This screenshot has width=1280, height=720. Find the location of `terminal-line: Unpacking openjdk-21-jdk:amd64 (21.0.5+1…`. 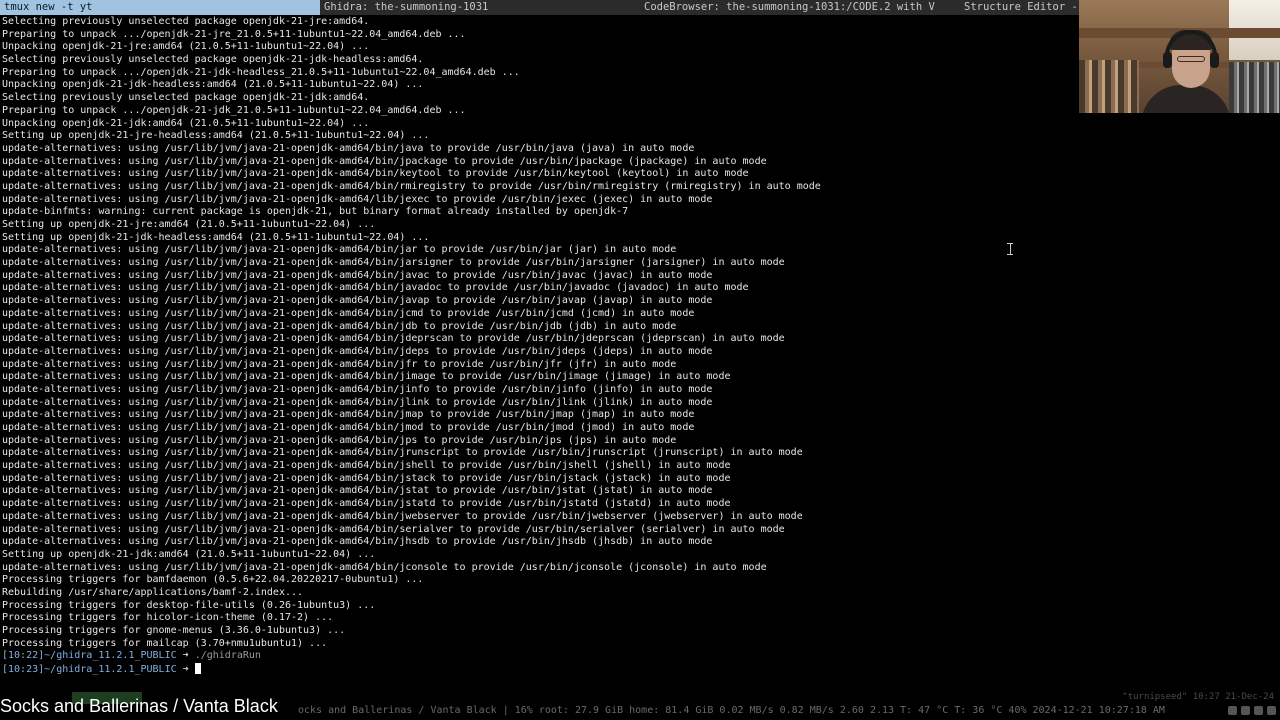

terminal-line: Unpacking openjdk-21-jdk:amd64 (21.0.5+1… is located at coordinates (186, 123).